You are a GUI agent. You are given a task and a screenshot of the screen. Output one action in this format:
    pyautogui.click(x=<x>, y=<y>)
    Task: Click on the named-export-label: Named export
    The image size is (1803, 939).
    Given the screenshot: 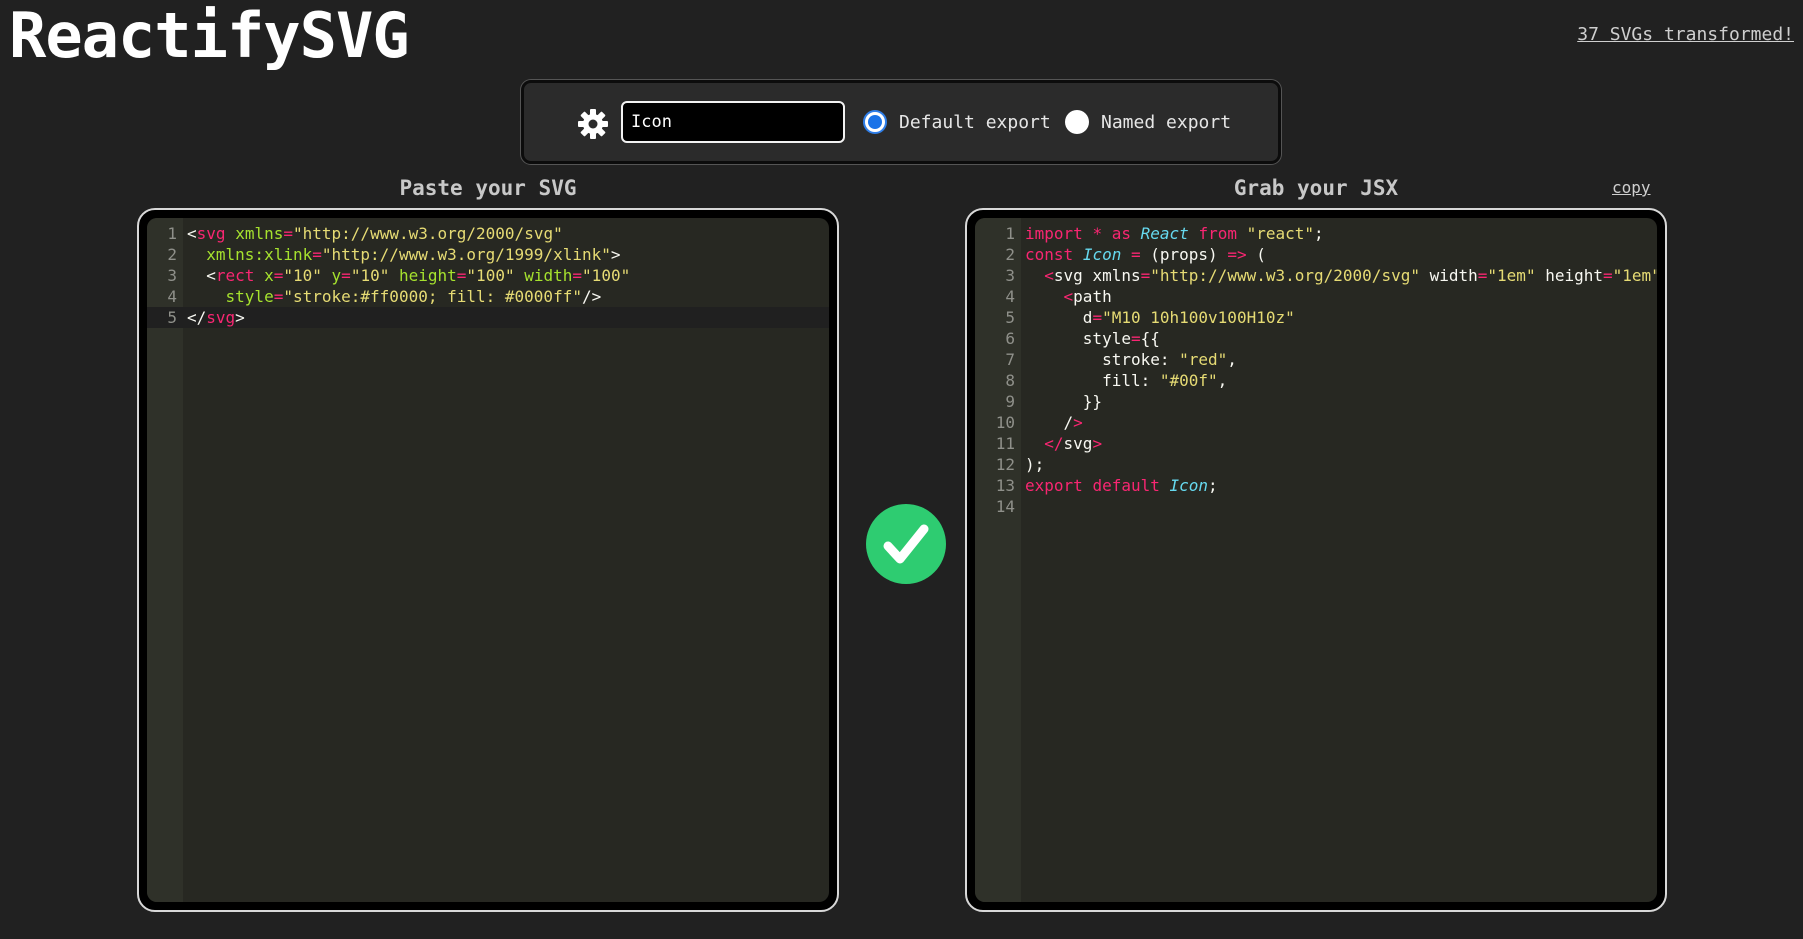 What is the action you would take?
    pyautogui.click(x=1166, y=122)
    